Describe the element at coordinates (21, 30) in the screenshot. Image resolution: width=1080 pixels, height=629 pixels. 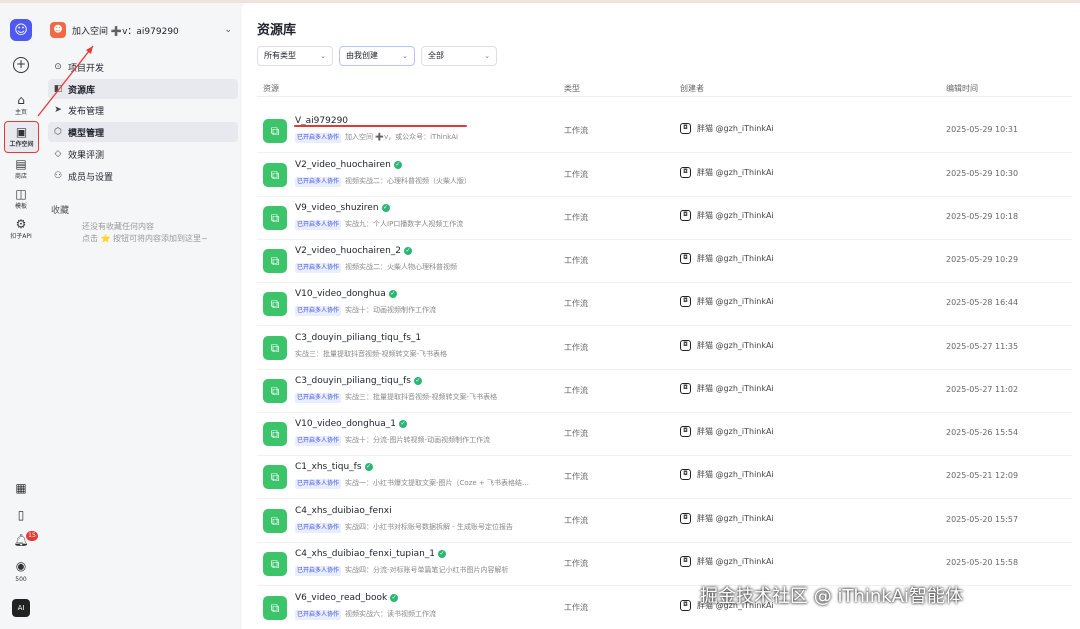
I see `coze-logo-icon: ☺` at that location.